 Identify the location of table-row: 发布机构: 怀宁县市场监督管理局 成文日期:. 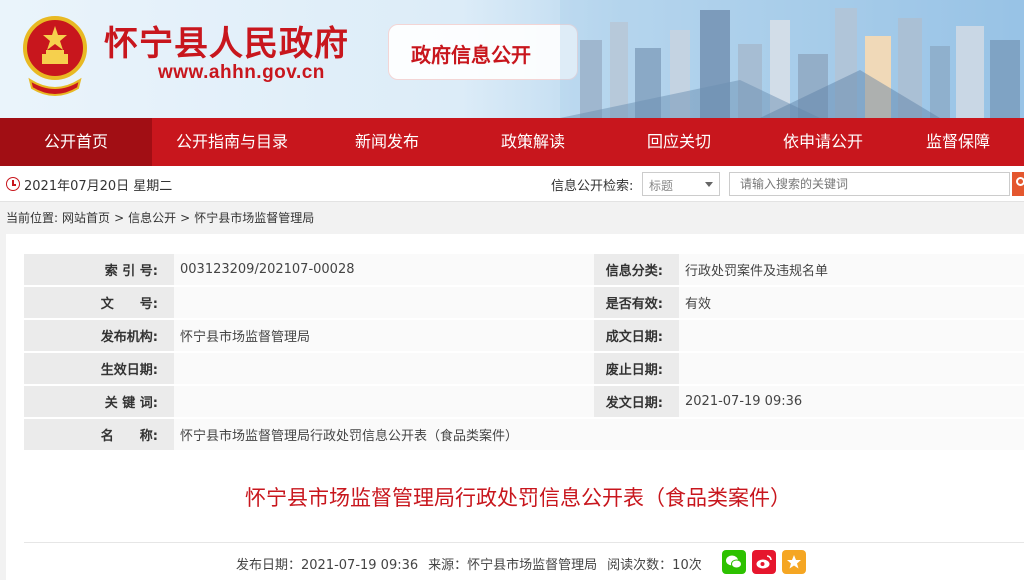
(524, 335).